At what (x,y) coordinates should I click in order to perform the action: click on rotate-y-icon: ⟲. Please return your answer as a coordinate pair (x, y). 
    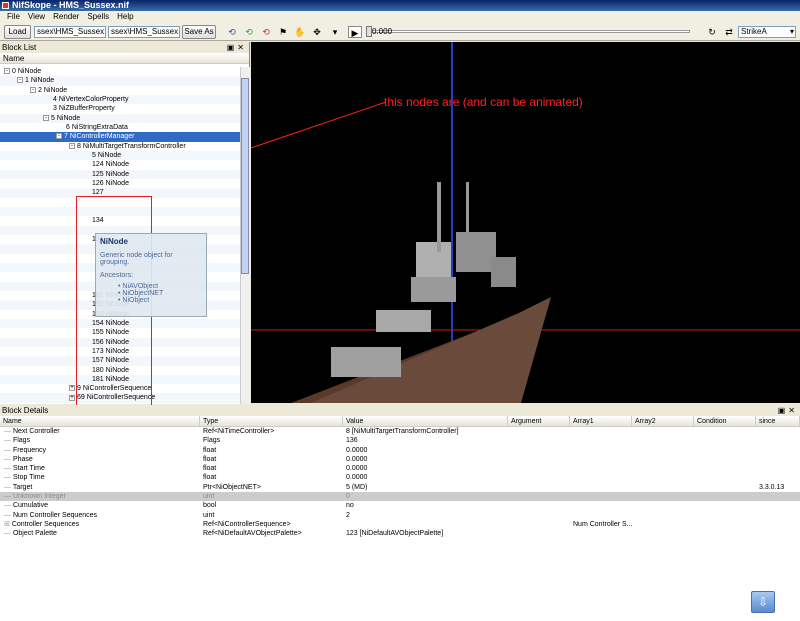
    Looking at the image, I should click on (249, 32).